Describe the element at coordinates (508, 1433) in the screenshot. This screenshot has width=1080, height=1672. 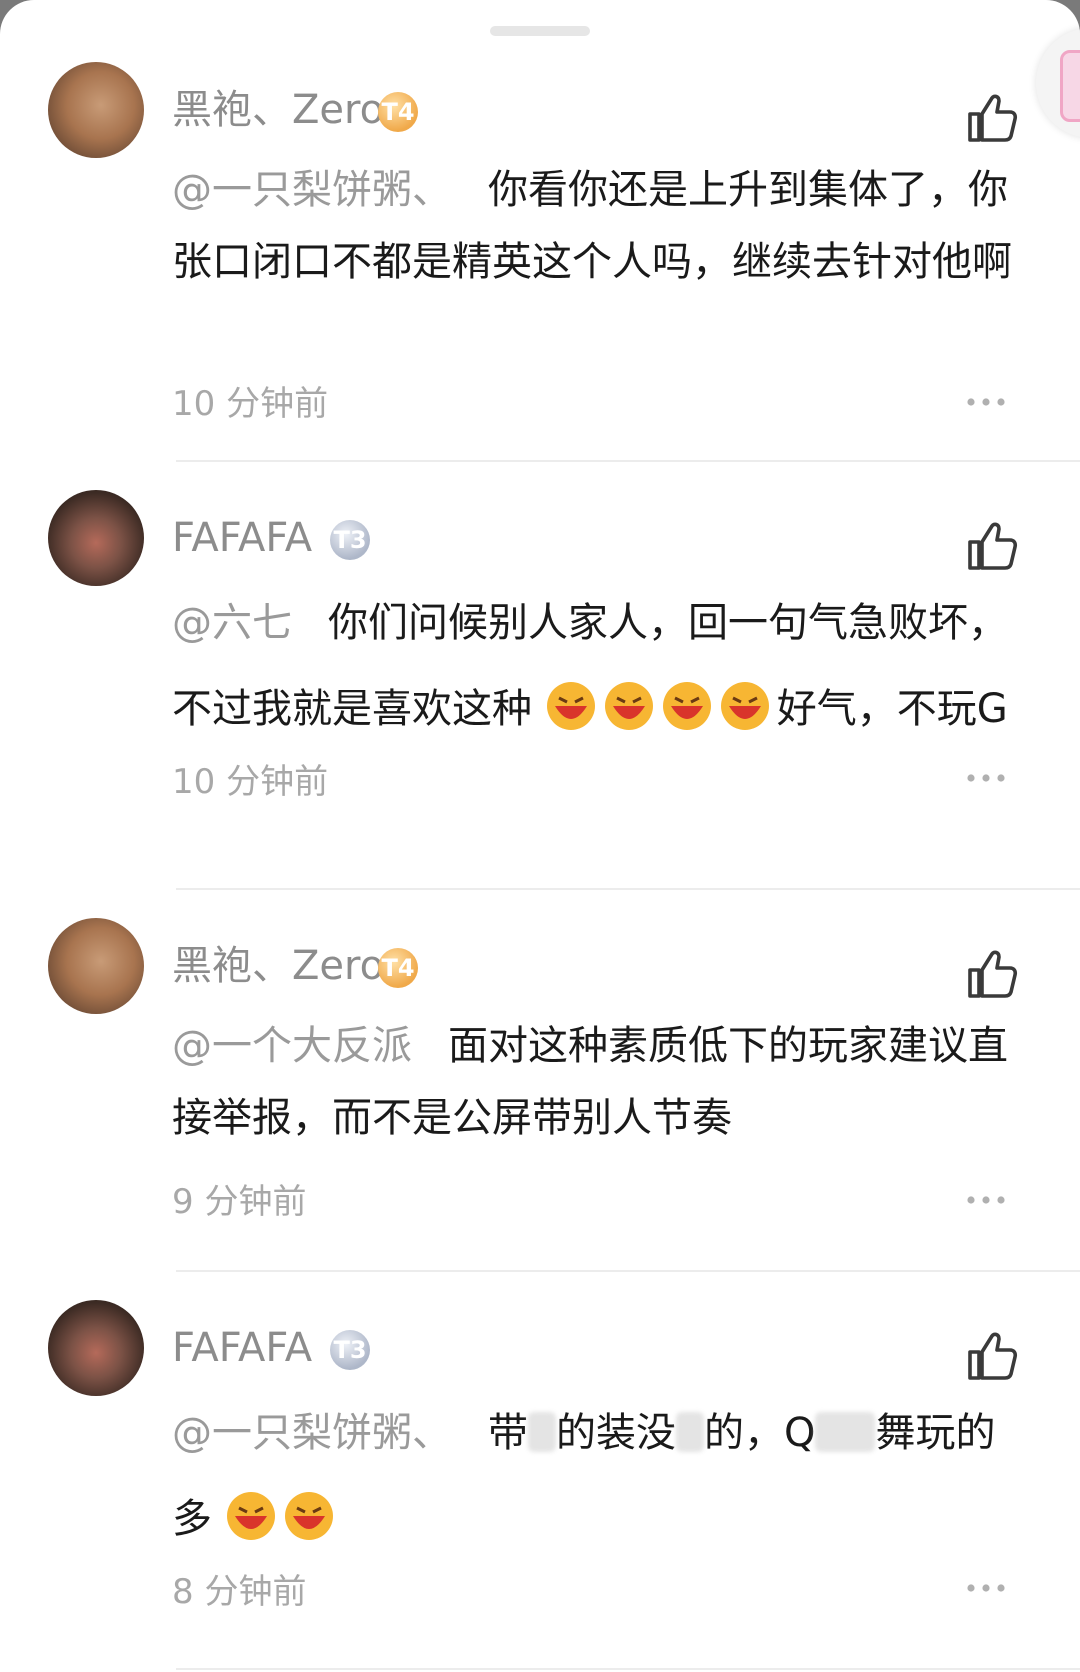
I see `comment-body: 带` at that location.